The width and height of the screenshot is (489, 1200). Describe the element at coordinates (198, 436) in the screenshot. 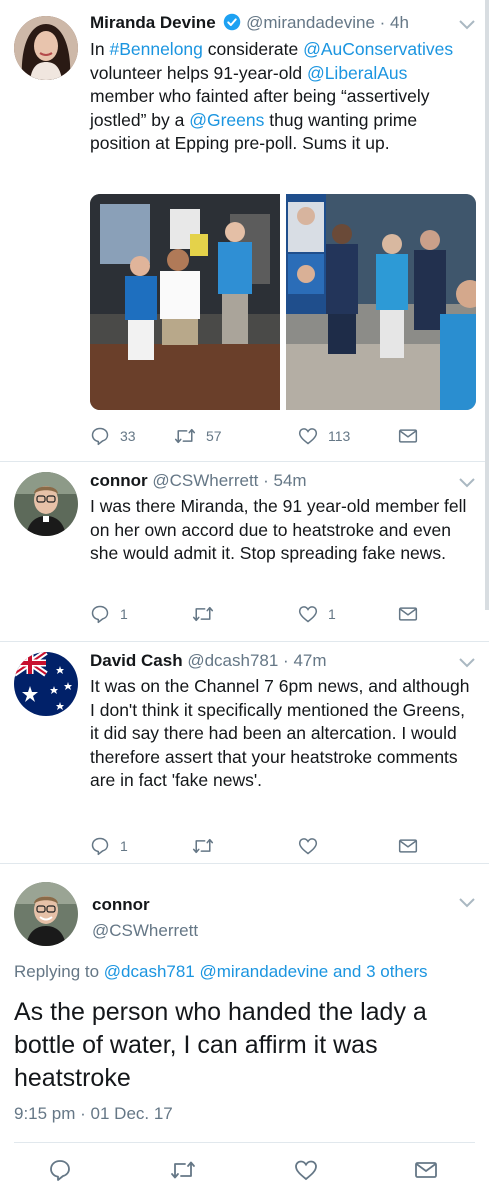

I see `retweet-button: 57` at that location.